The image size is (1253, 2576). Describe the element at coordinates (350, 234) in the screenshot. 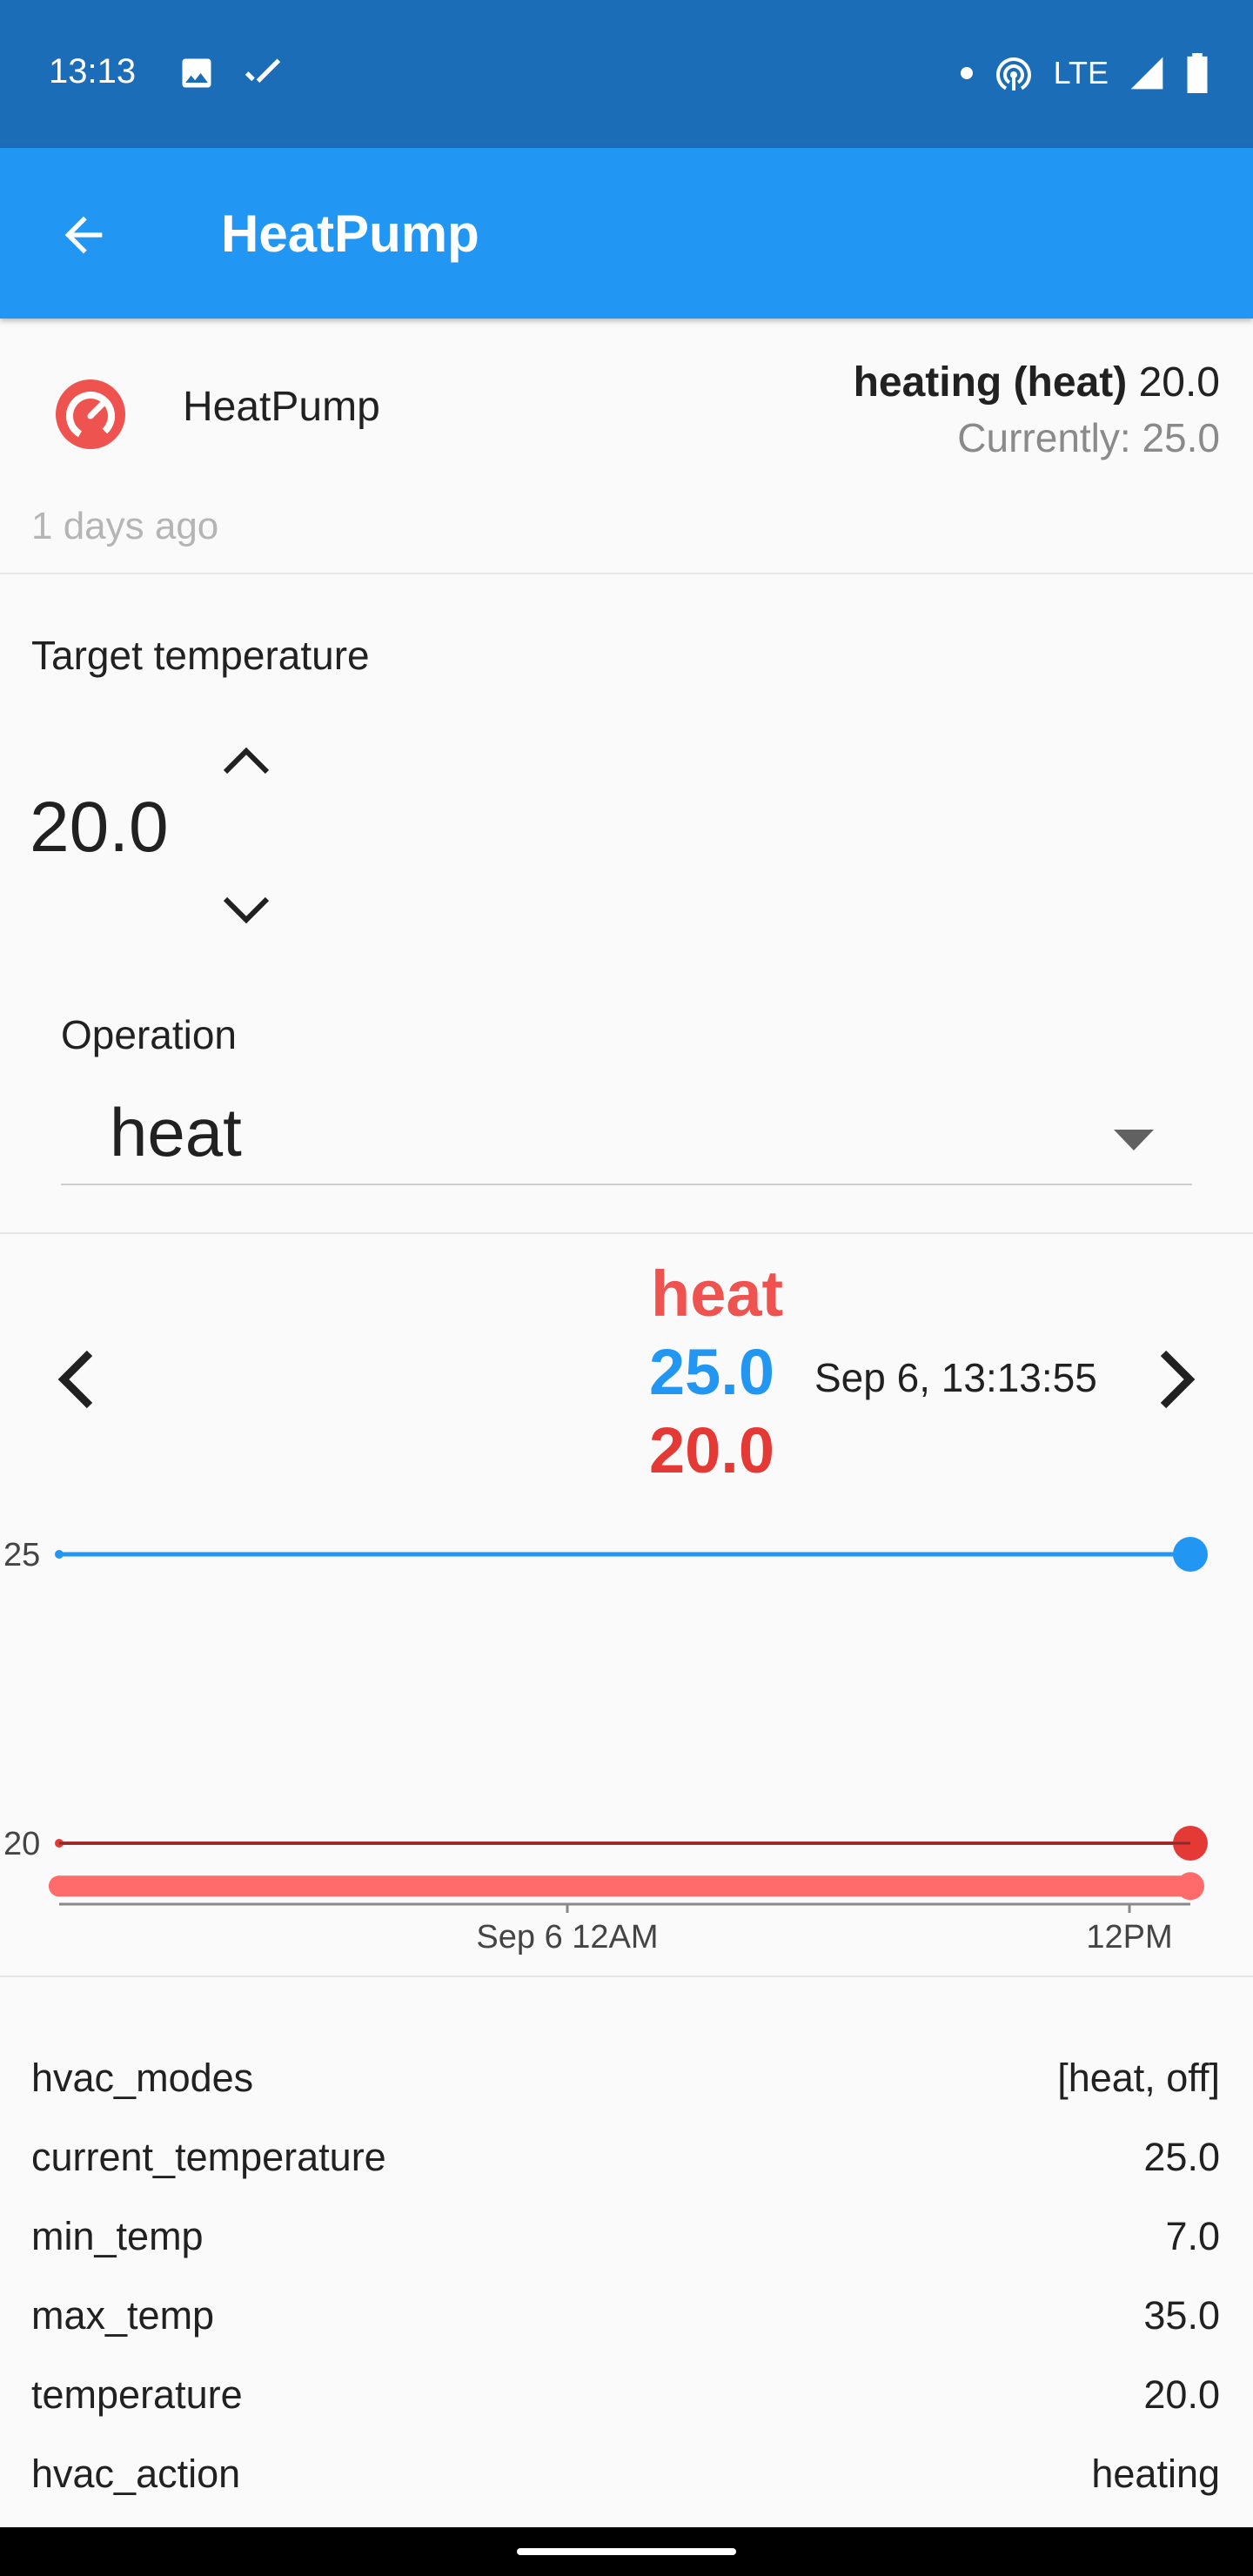

I see `app-title: HeatPump` at that location.